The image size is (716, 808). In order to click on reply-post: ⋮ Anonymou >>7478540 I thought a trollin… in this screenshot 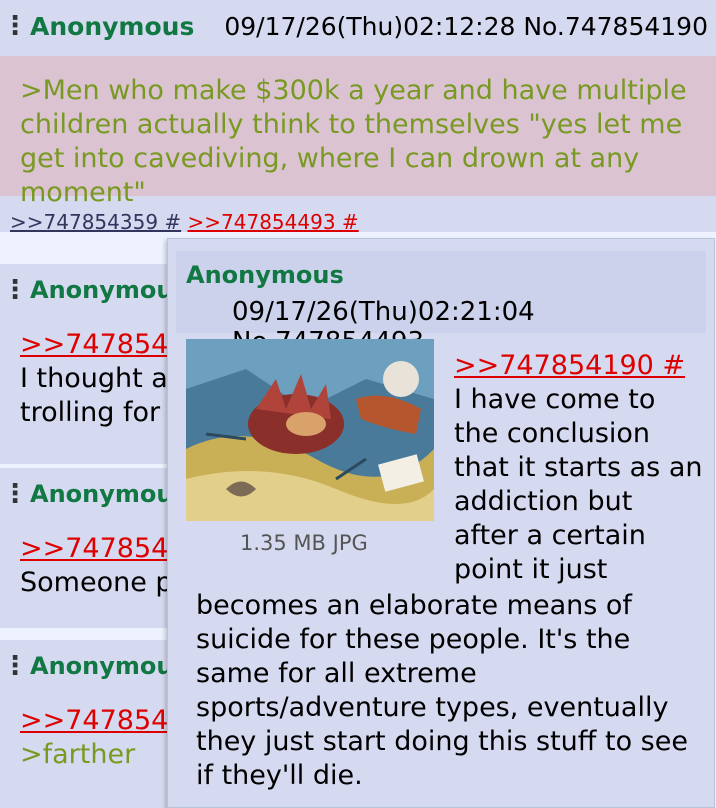, I will do `click(90, 364)`.